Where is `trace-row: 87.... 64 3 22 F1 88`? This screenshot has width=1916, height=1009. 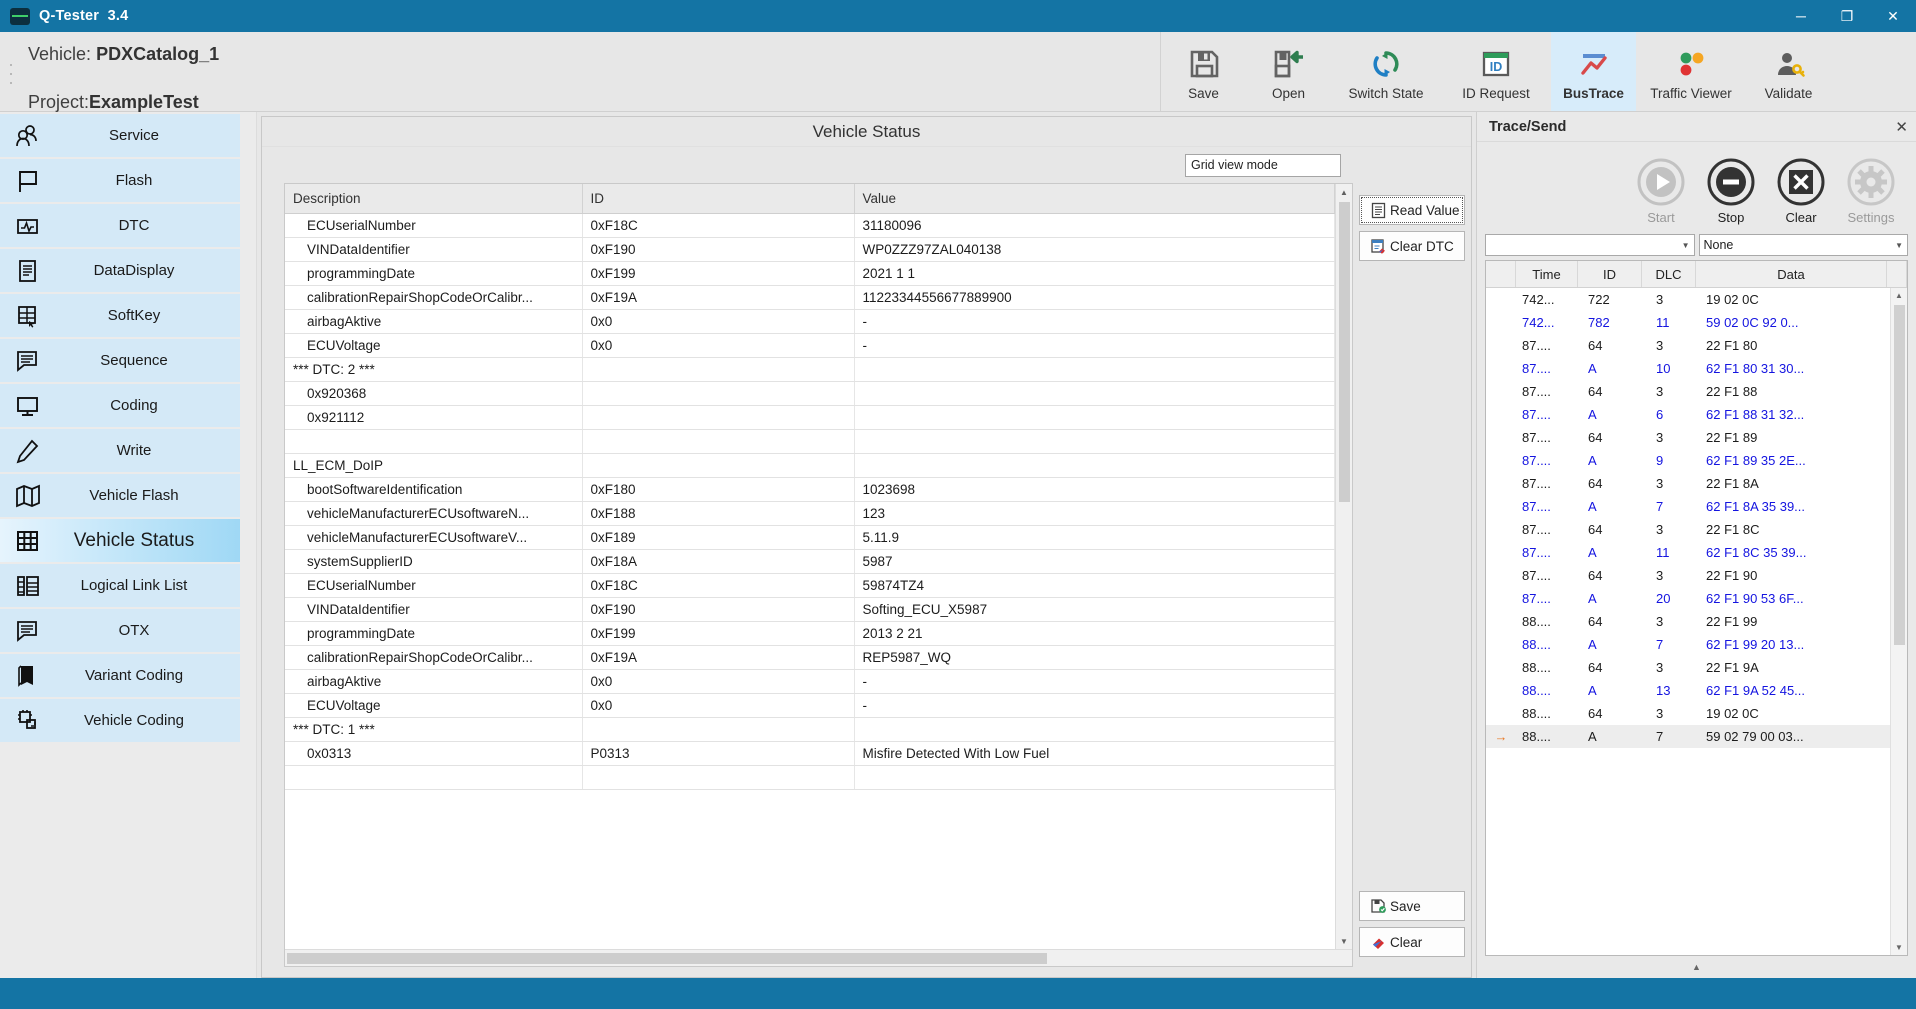 trace-row: 87.... 64 3 22 F1 88 is located at coordinates (1688, 391).